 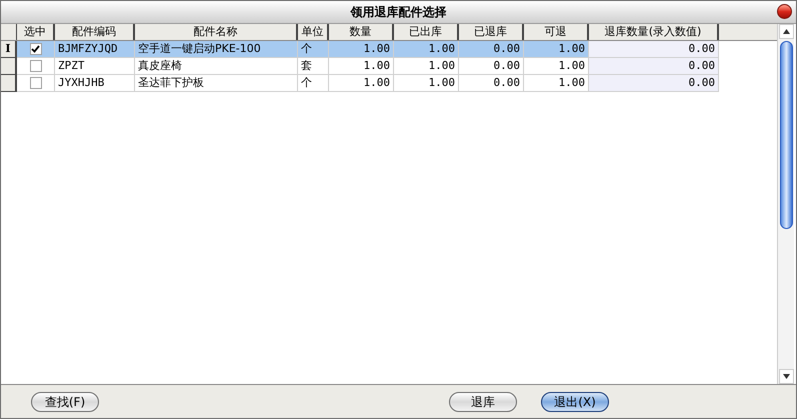 What do you see at coordinates (65, 402) in the screenshot?
I see `find-button: 查找(F)` at bounding box center [65, 402].